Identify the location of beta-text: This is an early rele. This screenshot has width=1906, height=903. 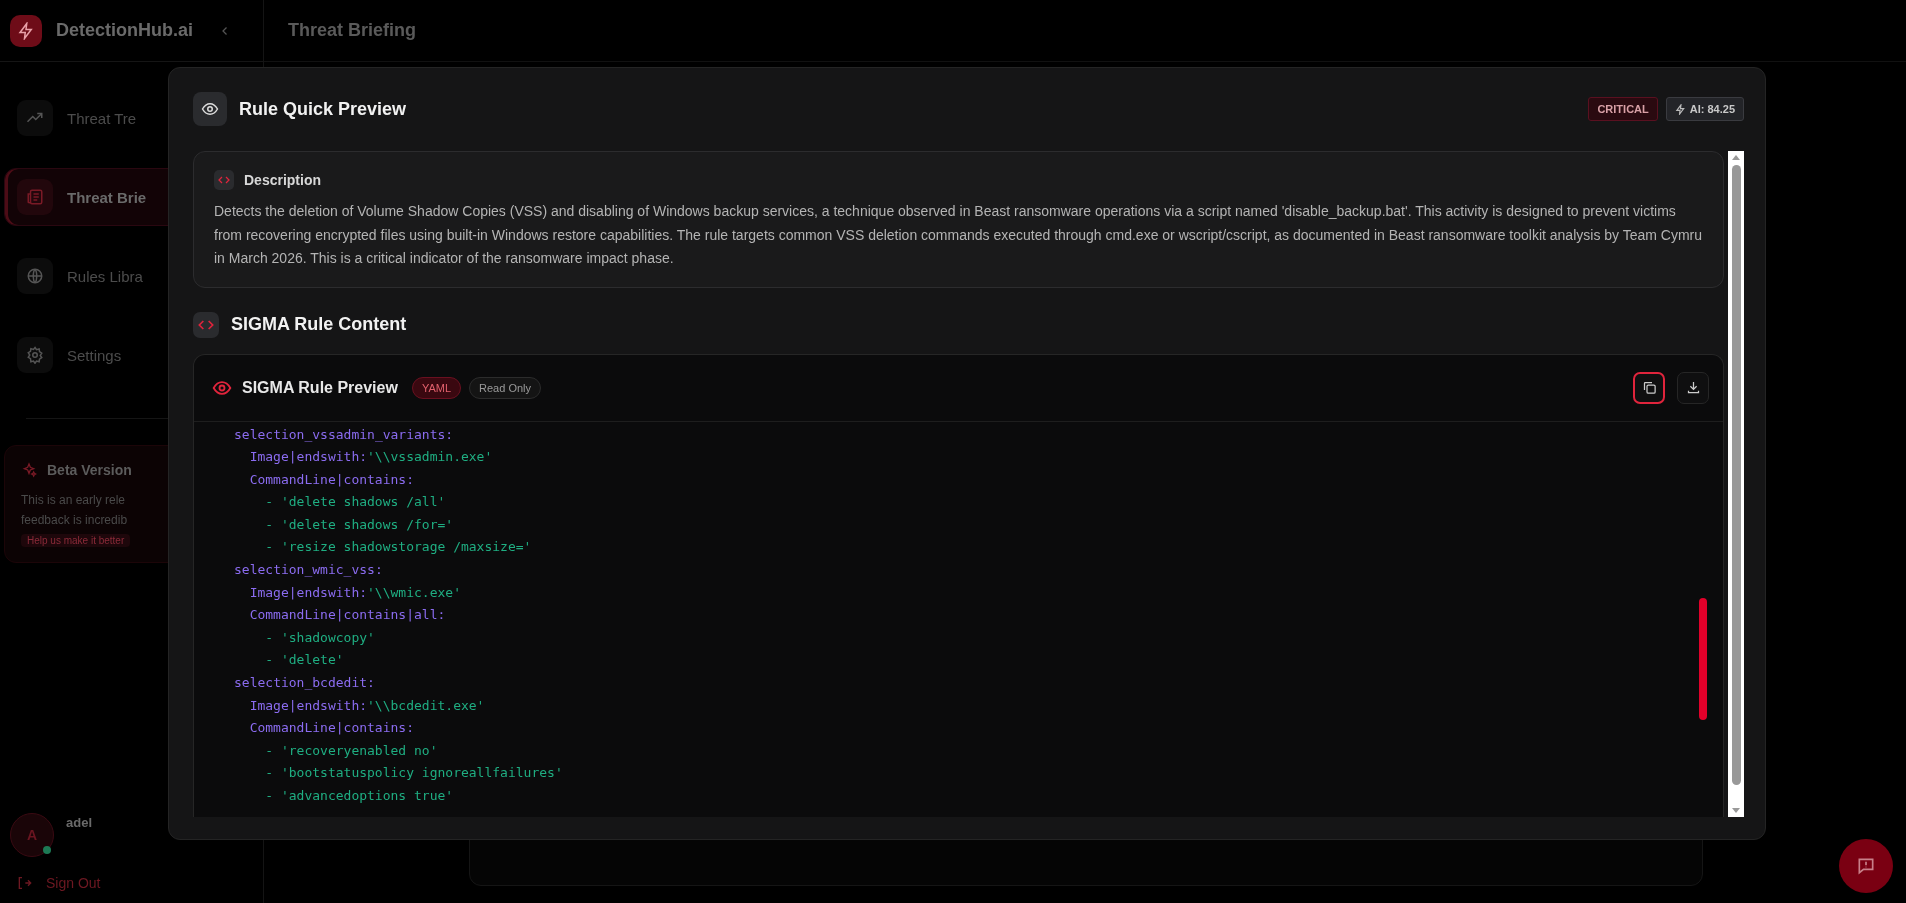
(74, 500).